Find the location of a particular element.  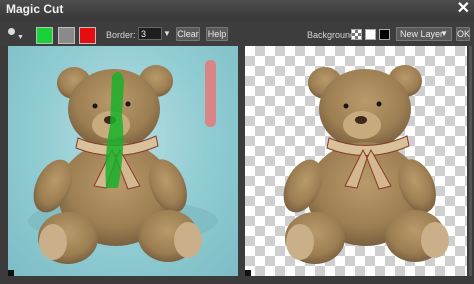

dialog-title: Magic Cut is located at coordinates (35, 9).